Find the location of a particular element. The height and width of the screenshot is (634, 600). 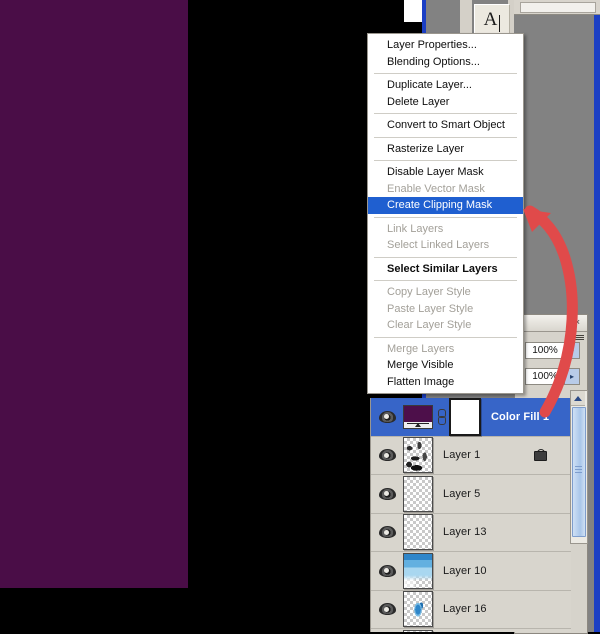

menu-item: Paste Layer Style is located at coordinates (430, 308).